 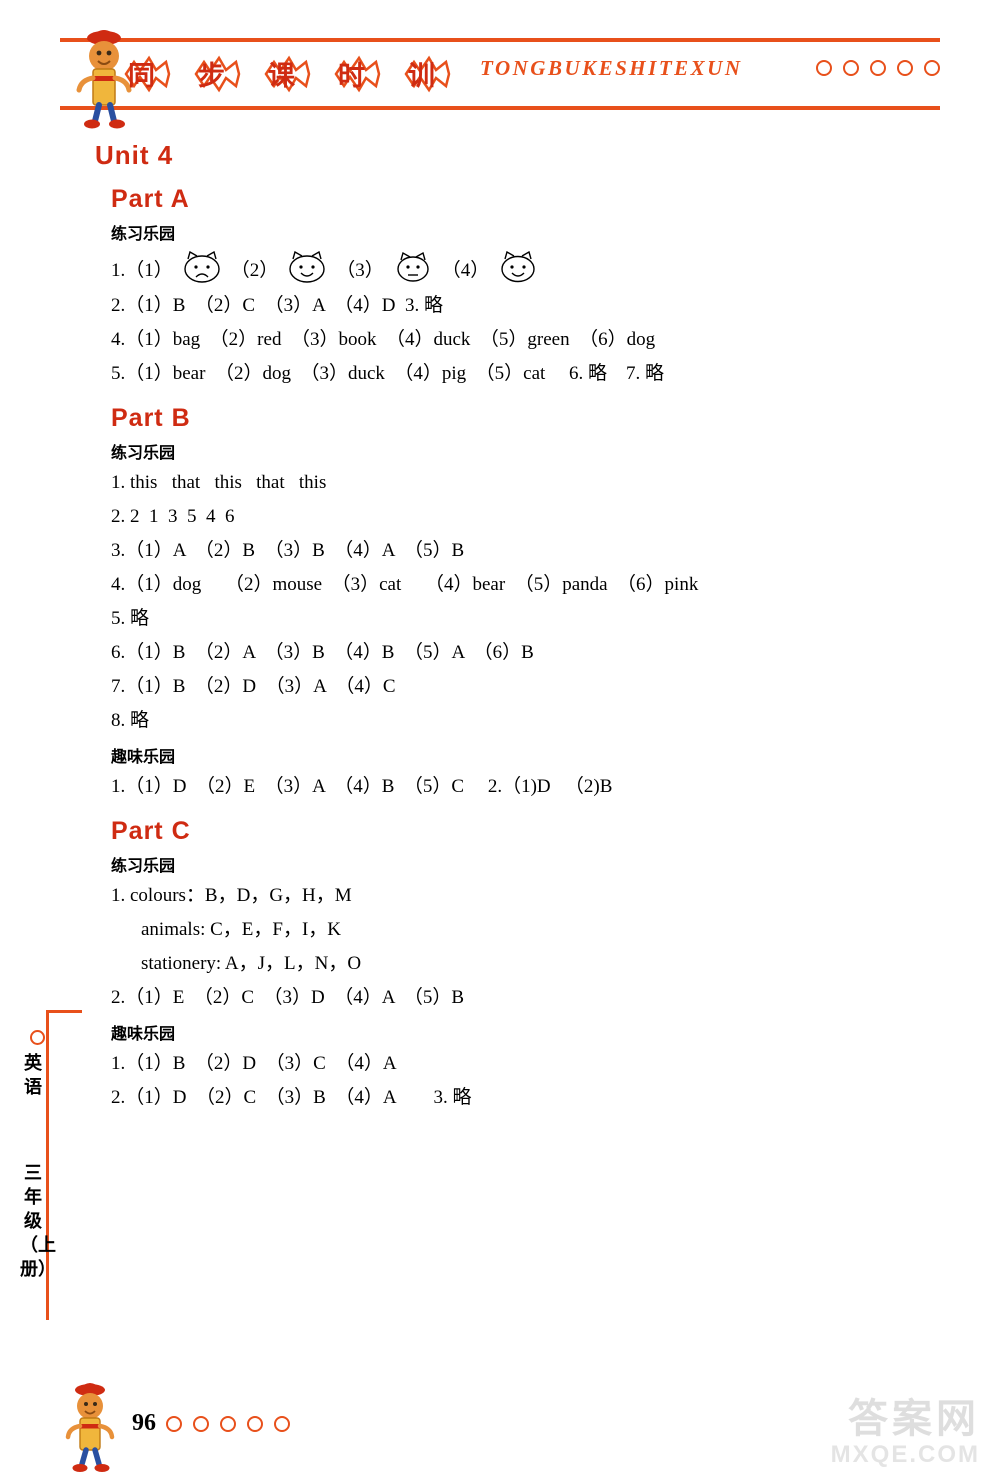 What do you see at coordinates (173, 516) in the screenshot?
I see `answer-line: 2. 2 1 3 5 4 6` at bounding box center [173, 516].